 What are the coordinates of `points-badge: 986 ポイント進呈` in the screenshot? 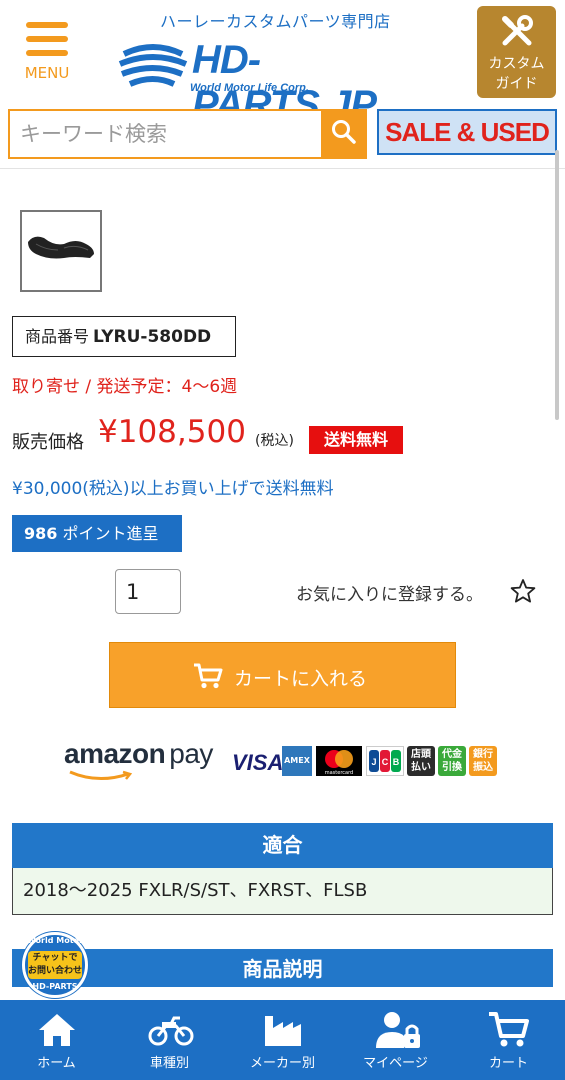 It's located at (97, 533).